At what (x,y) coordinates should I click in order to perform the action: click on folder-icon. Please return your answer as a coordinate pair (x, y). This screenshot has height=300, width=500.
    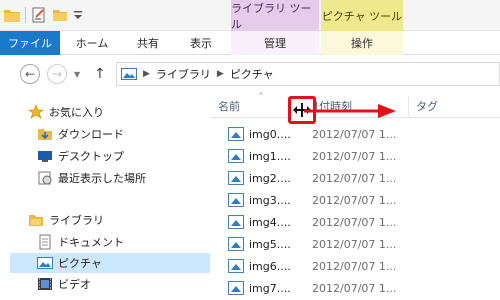
    Looking at the image, I should click on (12, 16).